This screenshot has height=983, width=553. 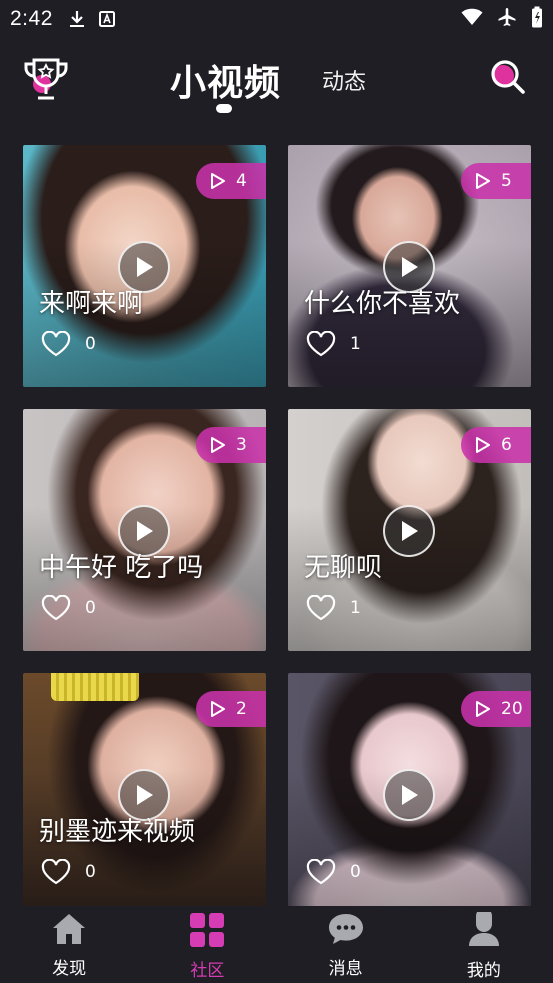 What do you see at coordinates (241, 445) in the screenshot?
I see `play-count: 3` at bounding box center [241, 445].